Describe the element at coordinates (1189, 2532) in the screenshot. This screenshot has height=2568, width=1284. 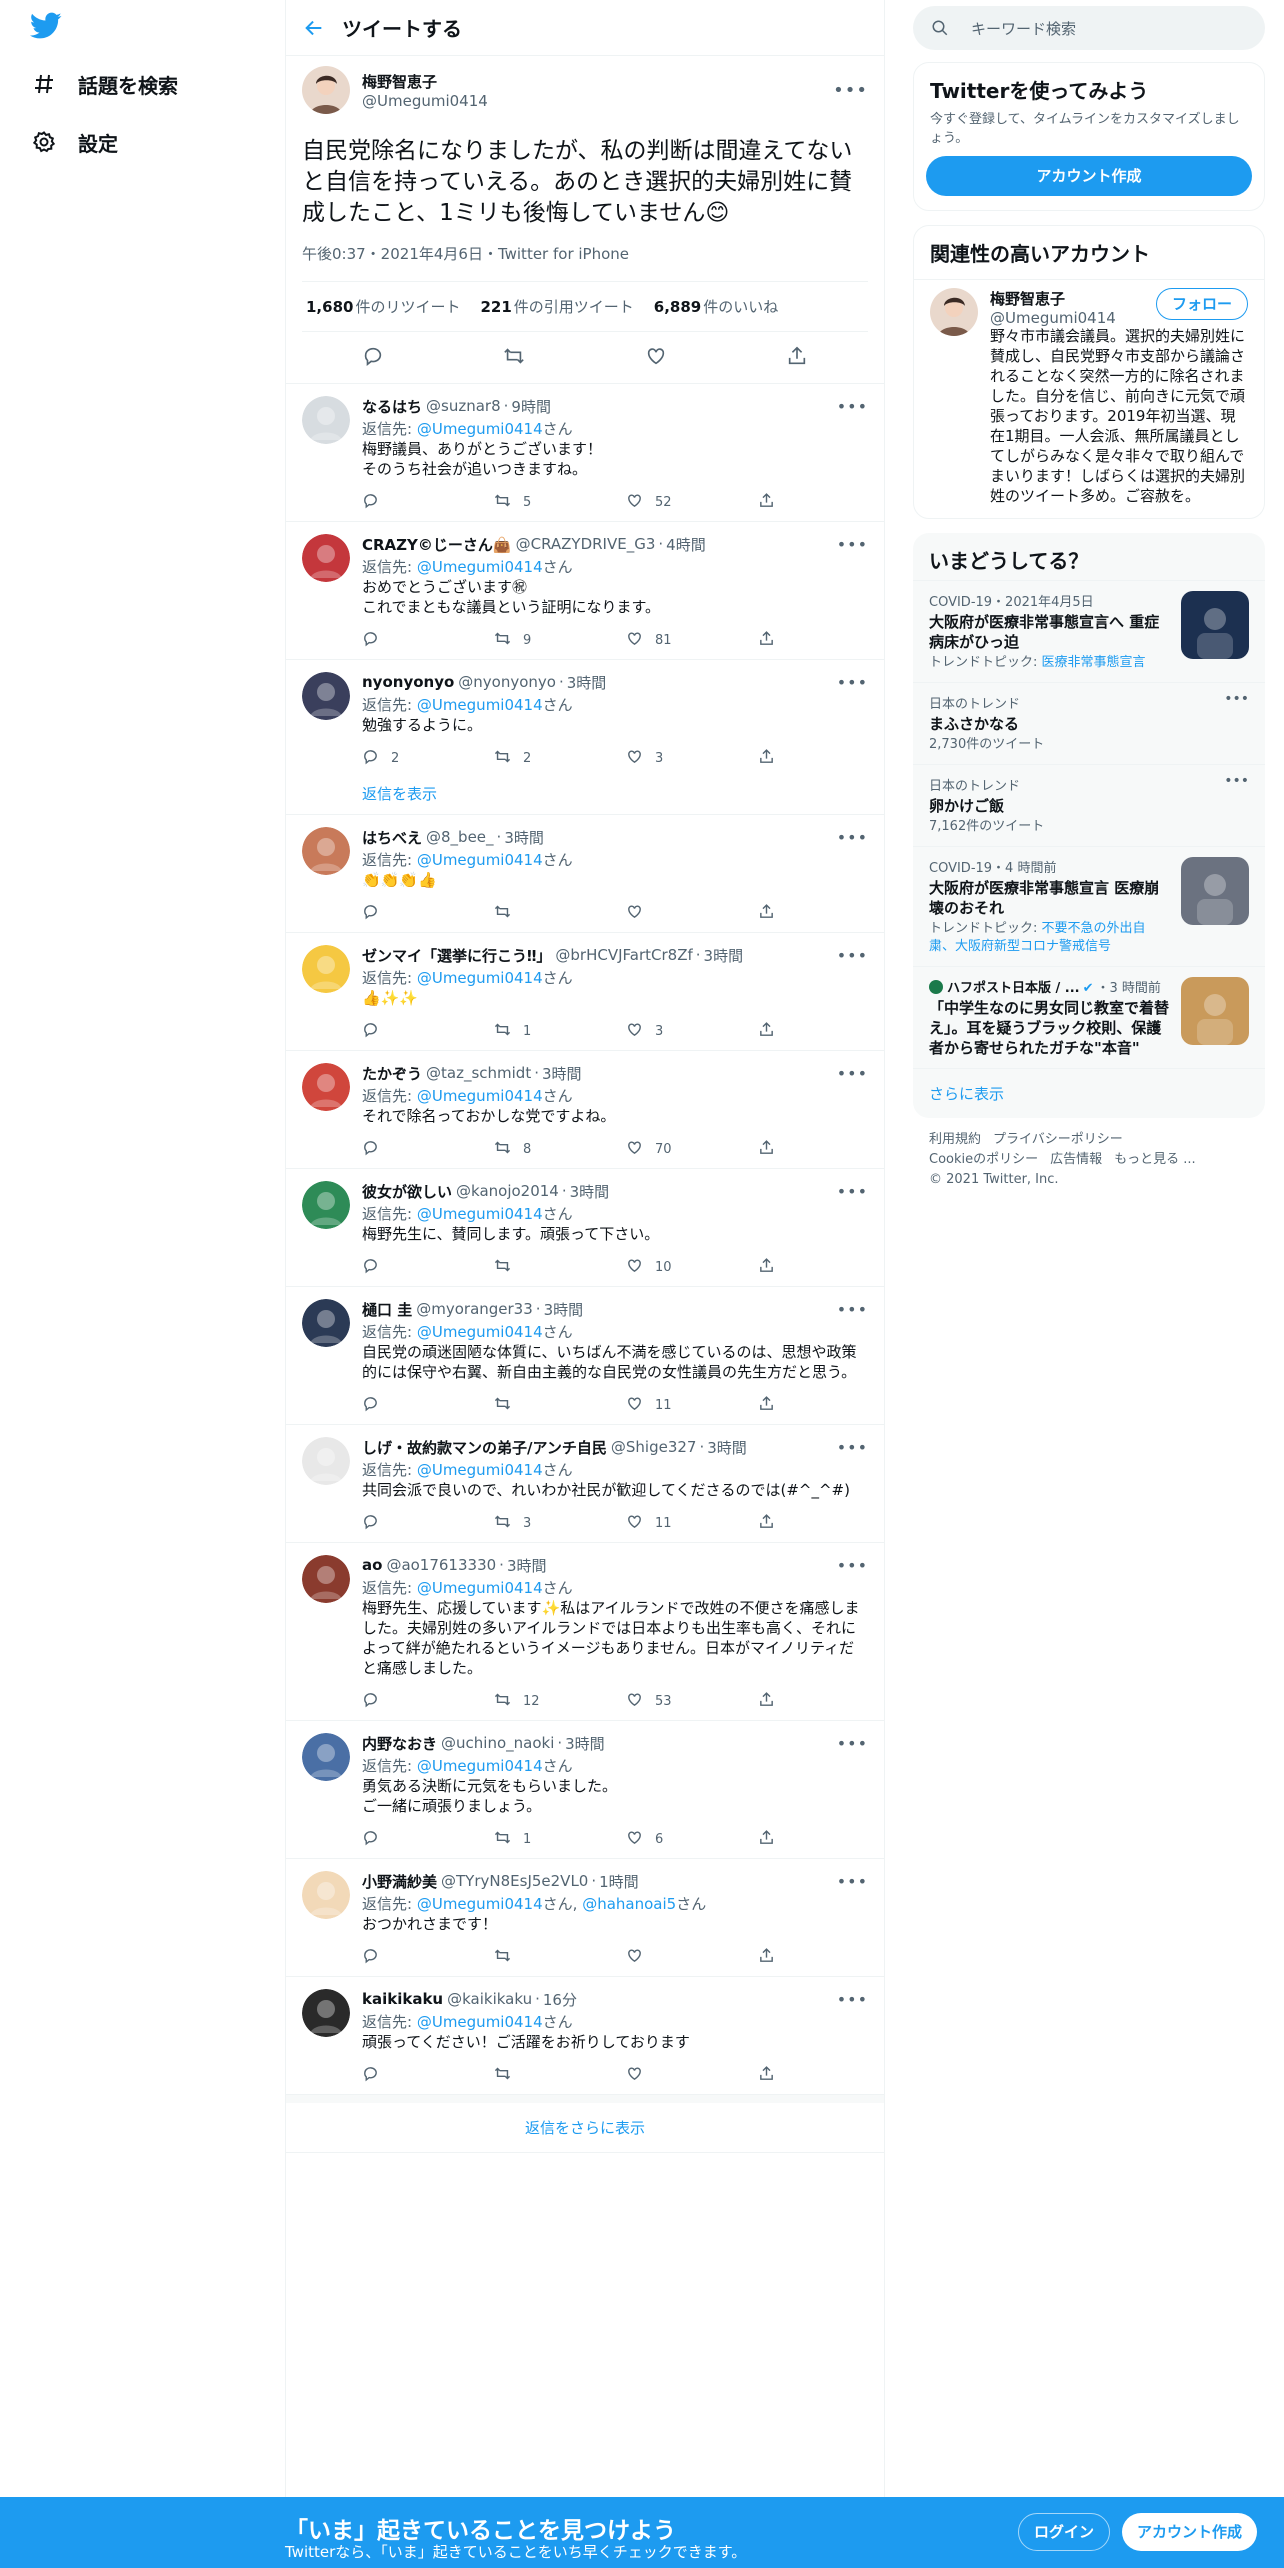
I see `signup-button: アカウント作成` at that location.